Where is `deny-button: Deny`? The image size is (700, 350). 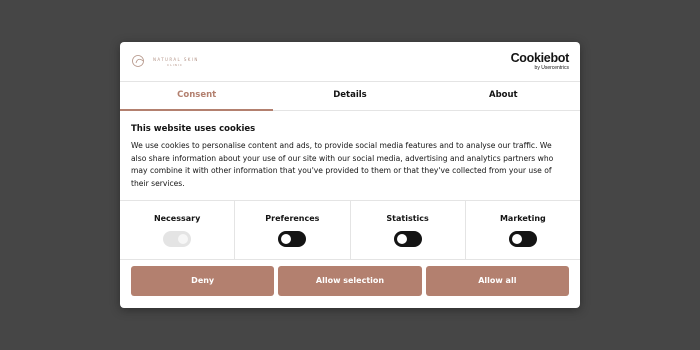 deny-button: Deny is located at coordinates (203, 281).